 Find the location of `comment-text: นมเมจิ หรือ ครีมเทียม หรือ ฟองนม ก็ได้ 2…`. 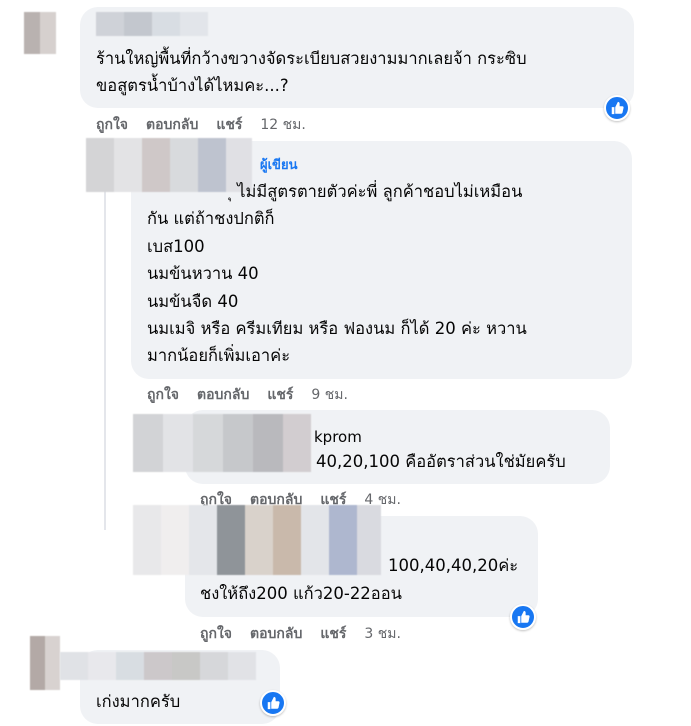

comment-text: นมเมจิ หรือ ครีมเทียม หรือ ฟองนม ก็ได้ 2… is located at coordinates (337, 328).